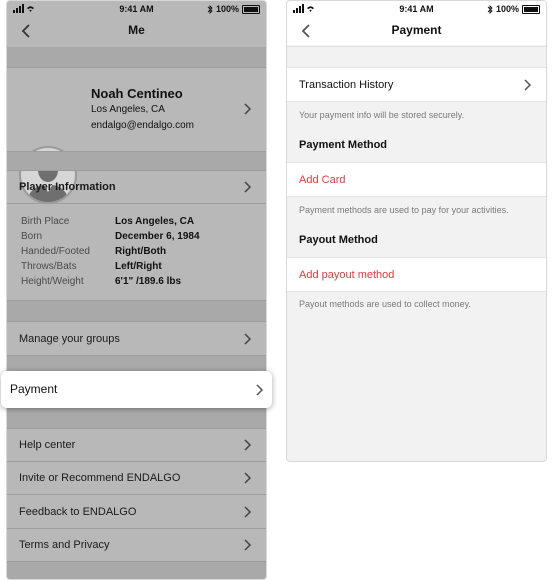 The width and height of the screenshot is (554, 581). Describe the element at coordinates (143, 125) in the screenshot. I see `profile-email: endalgo@endalgo.com` at that location.